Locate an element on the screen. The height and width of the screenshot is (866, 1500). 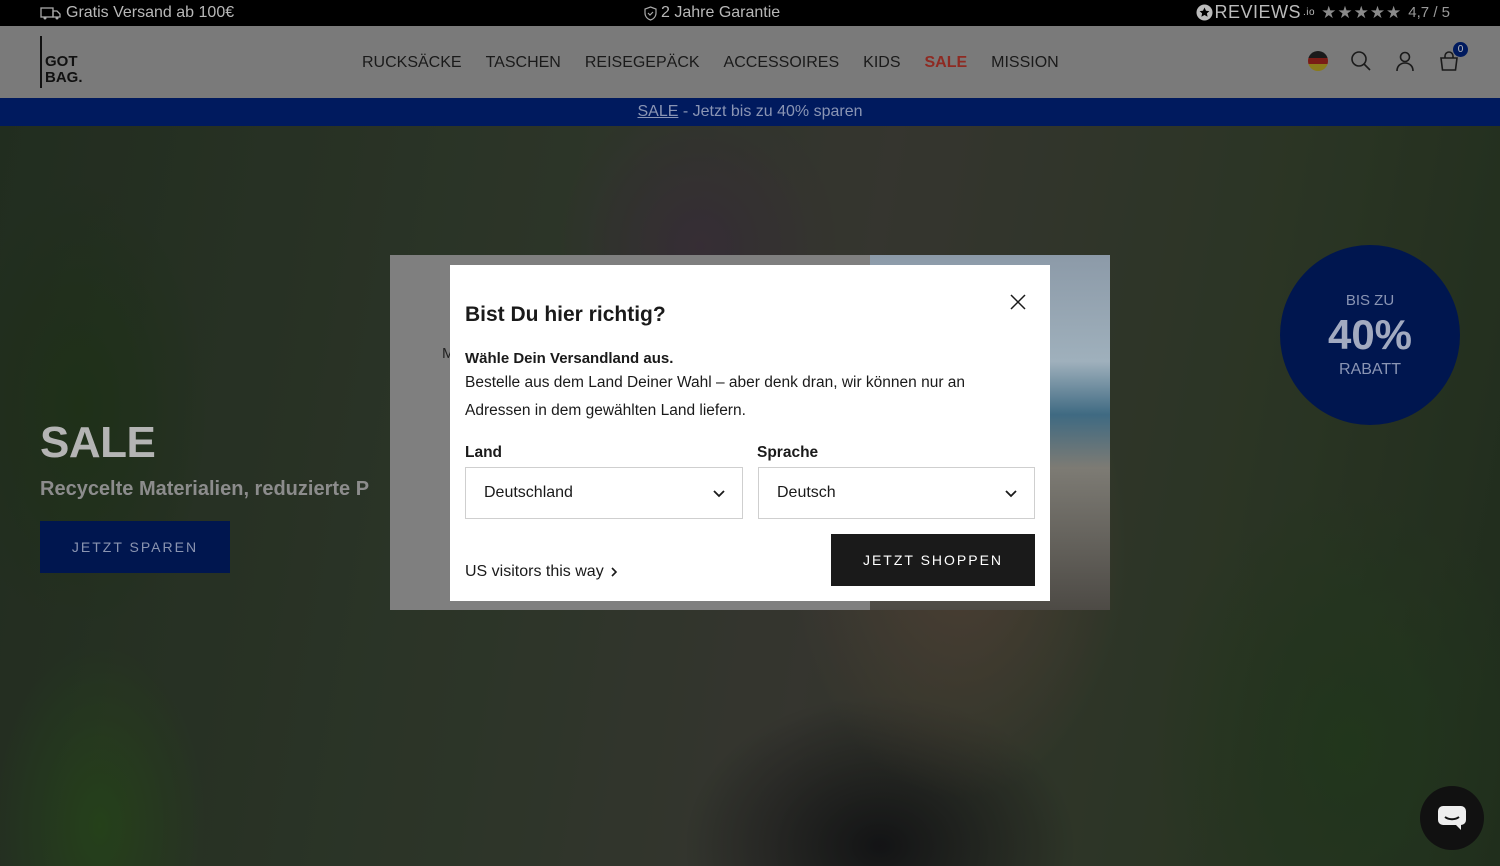
discount-badge: BIS ZU 40% RABATT is located at coordinates (1370, 335).